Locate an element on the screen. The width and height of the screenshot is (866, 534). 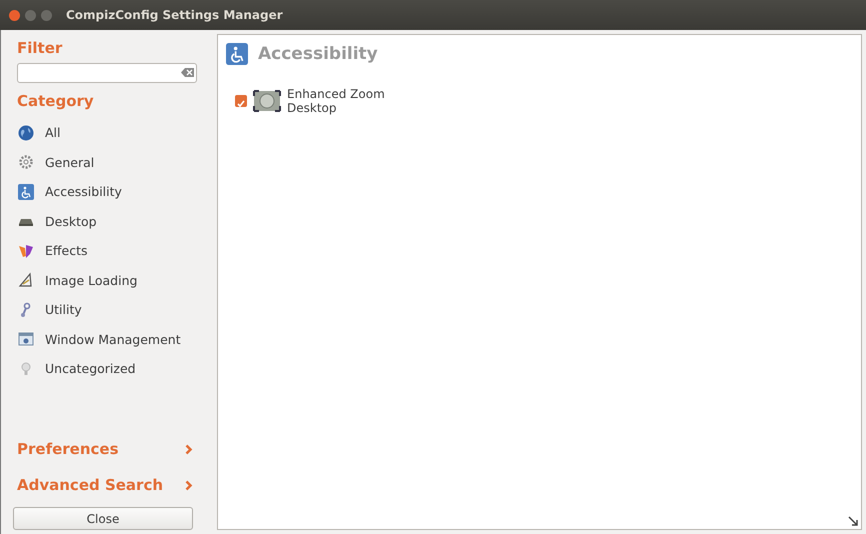
plugin-checkbox is located at coordinates (241, 101).